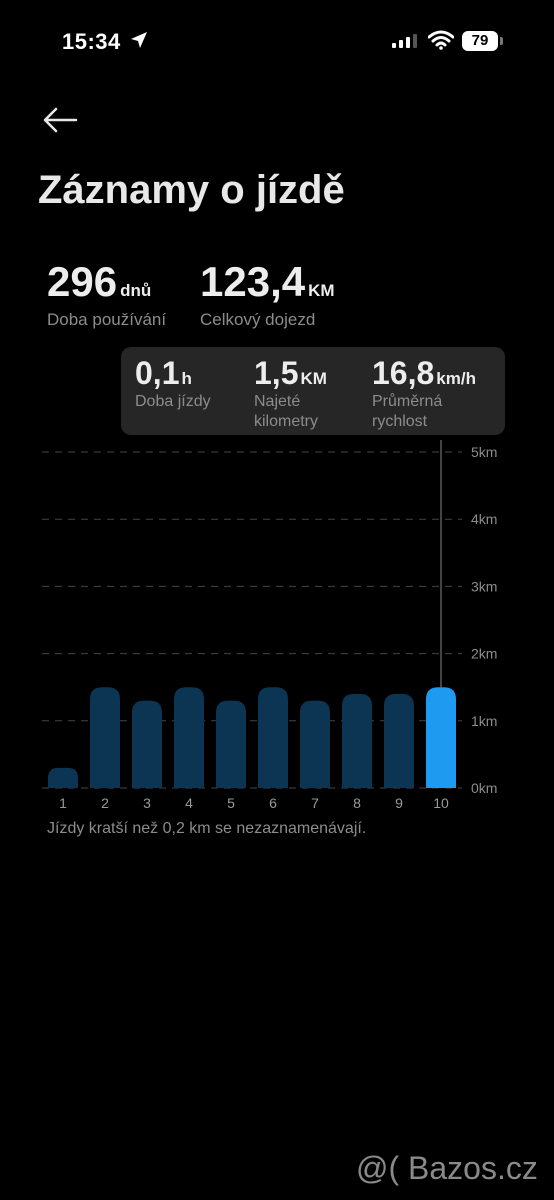  Describe the element at coordinates (273, 803) in the screenshot. I see `x-tick-label: 6` at that location.